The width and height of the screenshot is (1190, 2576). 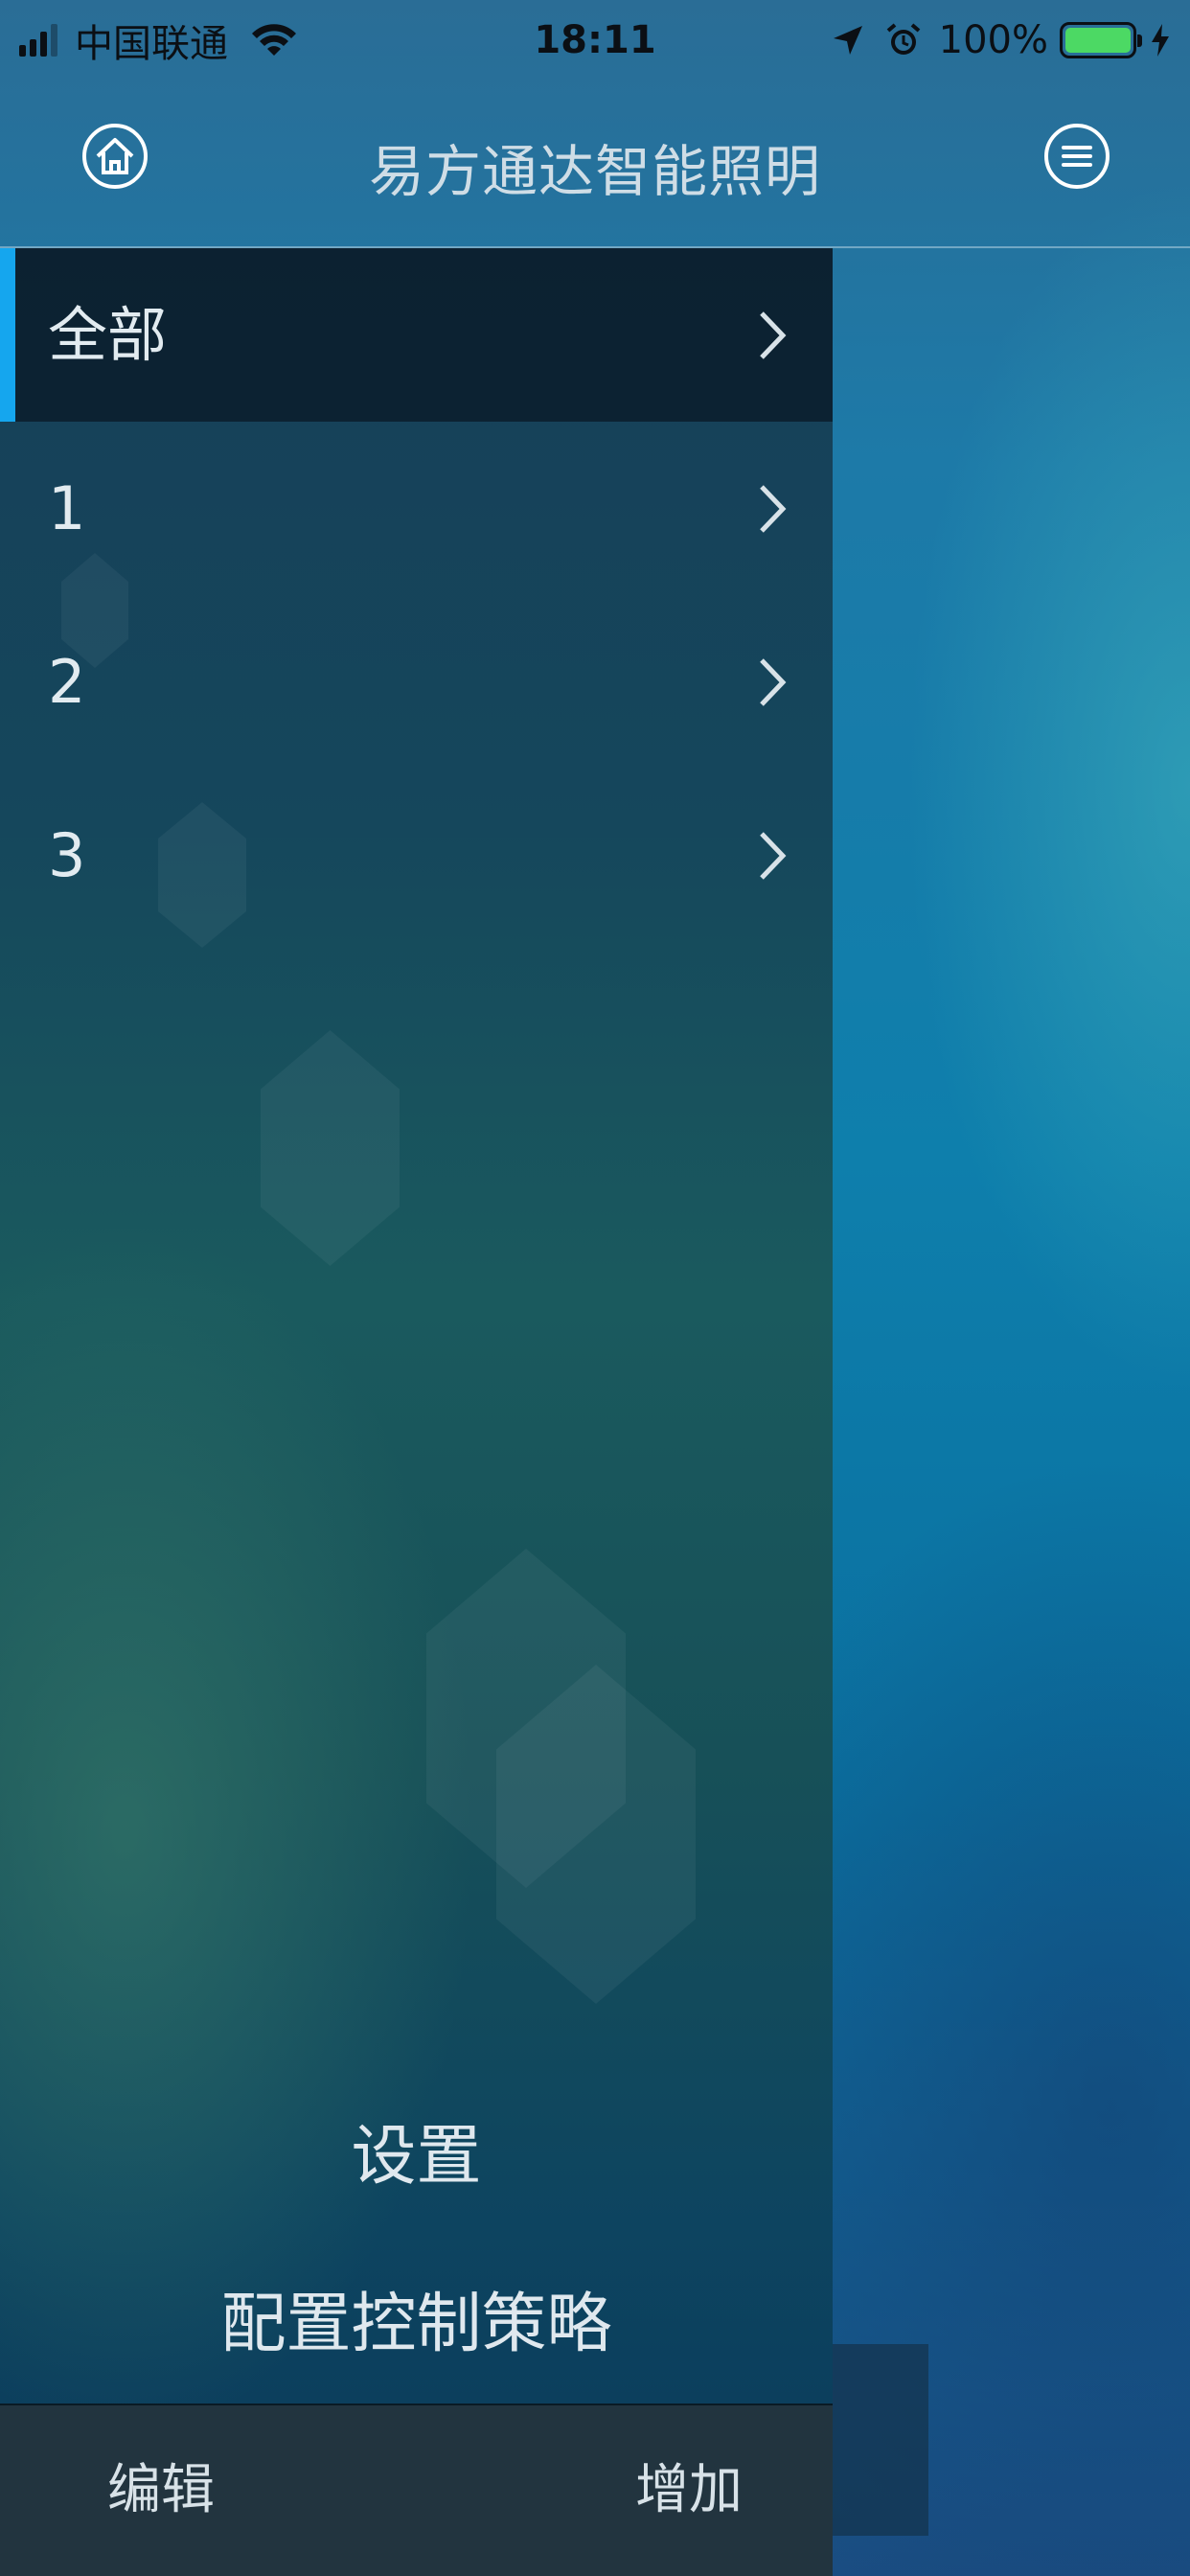 I want to click on nav-bar: 易方通达智能照明, so click(x=595, y=164).